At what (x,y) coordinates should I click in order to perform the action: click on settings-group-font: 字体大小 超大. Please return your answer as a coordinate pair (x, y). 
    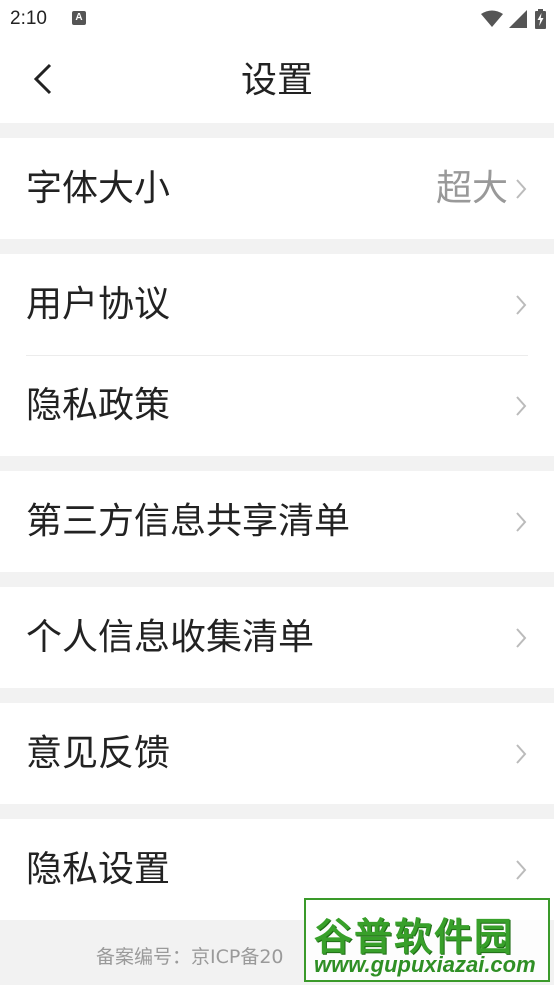
    Looking at the image, I should click on (277, 188).